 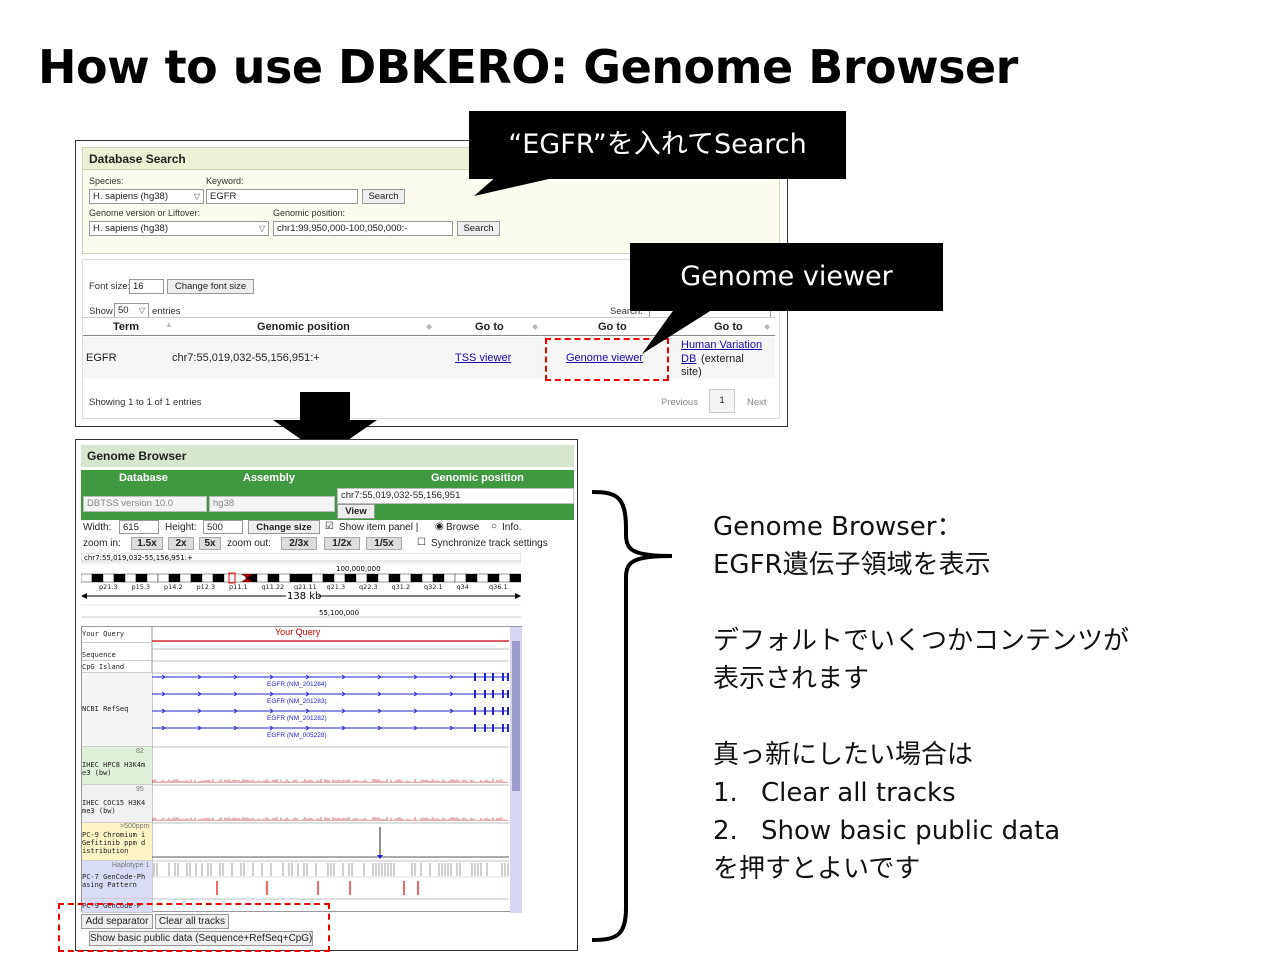 I want to click on transcript-label: EGFR (NM_201283), so click(x=297, y=701).